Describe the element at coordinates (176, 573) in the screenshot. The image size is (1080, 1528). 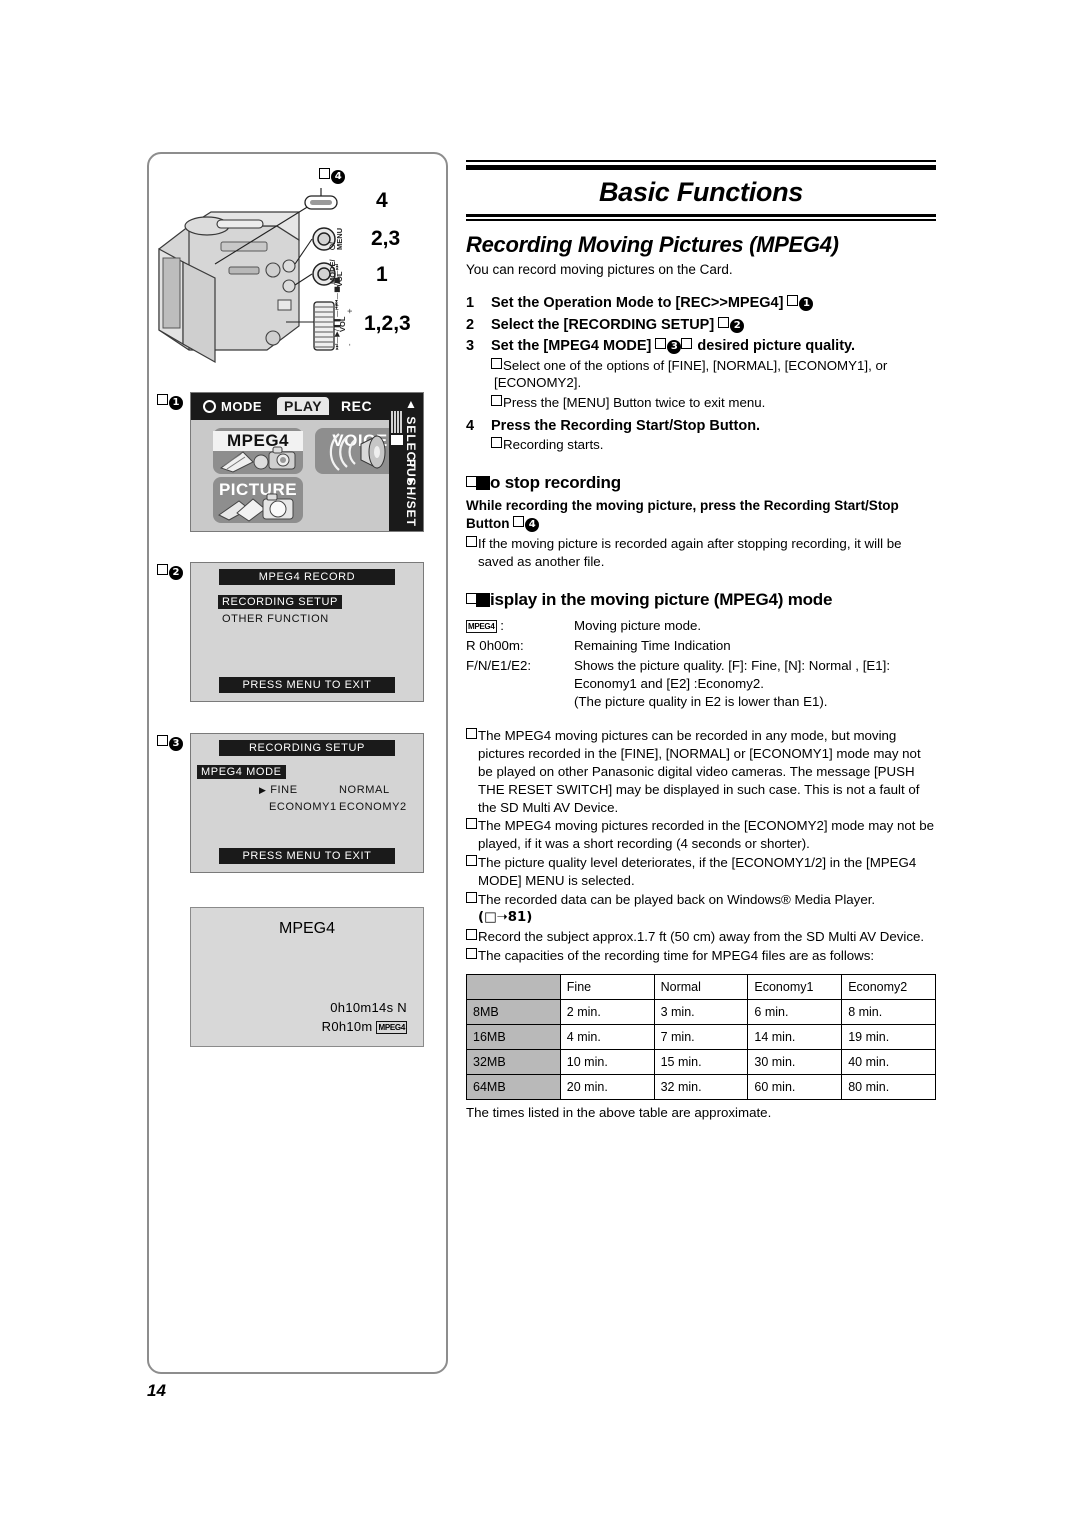
I see `circle-number-2: 2` at that location.